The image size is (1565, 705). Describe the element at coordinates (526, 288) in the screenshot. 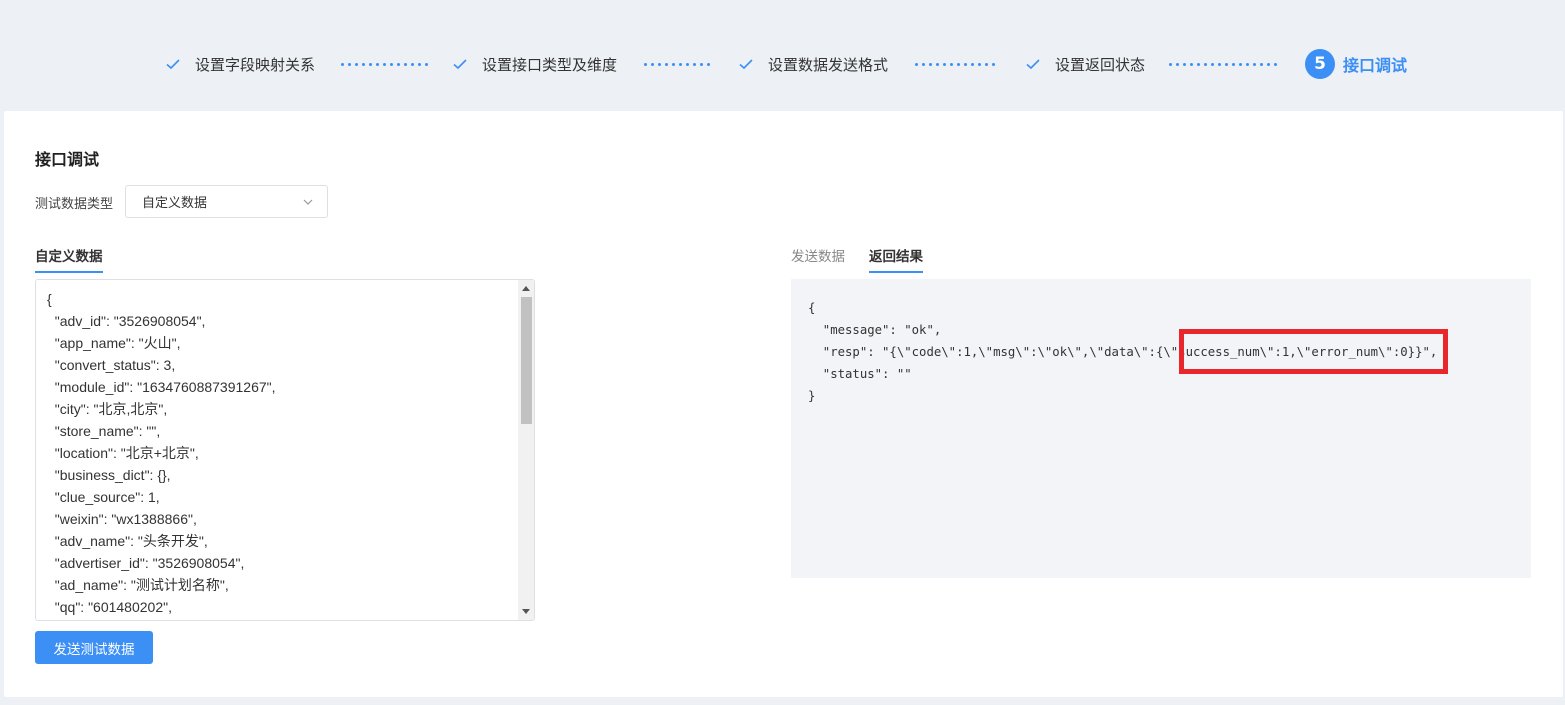

I see `scroll-up-icon` at that location.